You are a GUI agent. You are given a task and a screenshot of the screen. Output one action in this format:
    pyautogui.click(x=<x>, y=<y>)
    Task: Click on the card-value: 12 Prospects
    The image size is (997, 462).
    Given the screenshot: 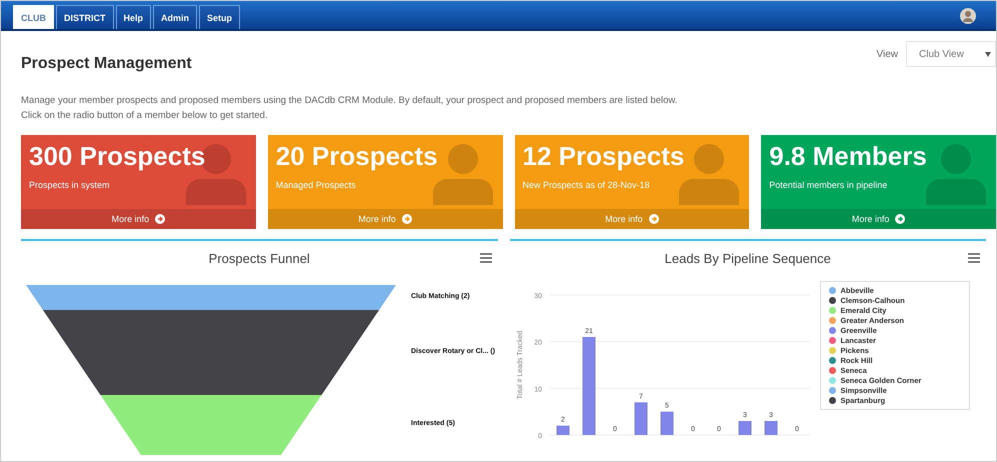 What is the action you would take?
    pyautogui.click(x=604, y=156)
    